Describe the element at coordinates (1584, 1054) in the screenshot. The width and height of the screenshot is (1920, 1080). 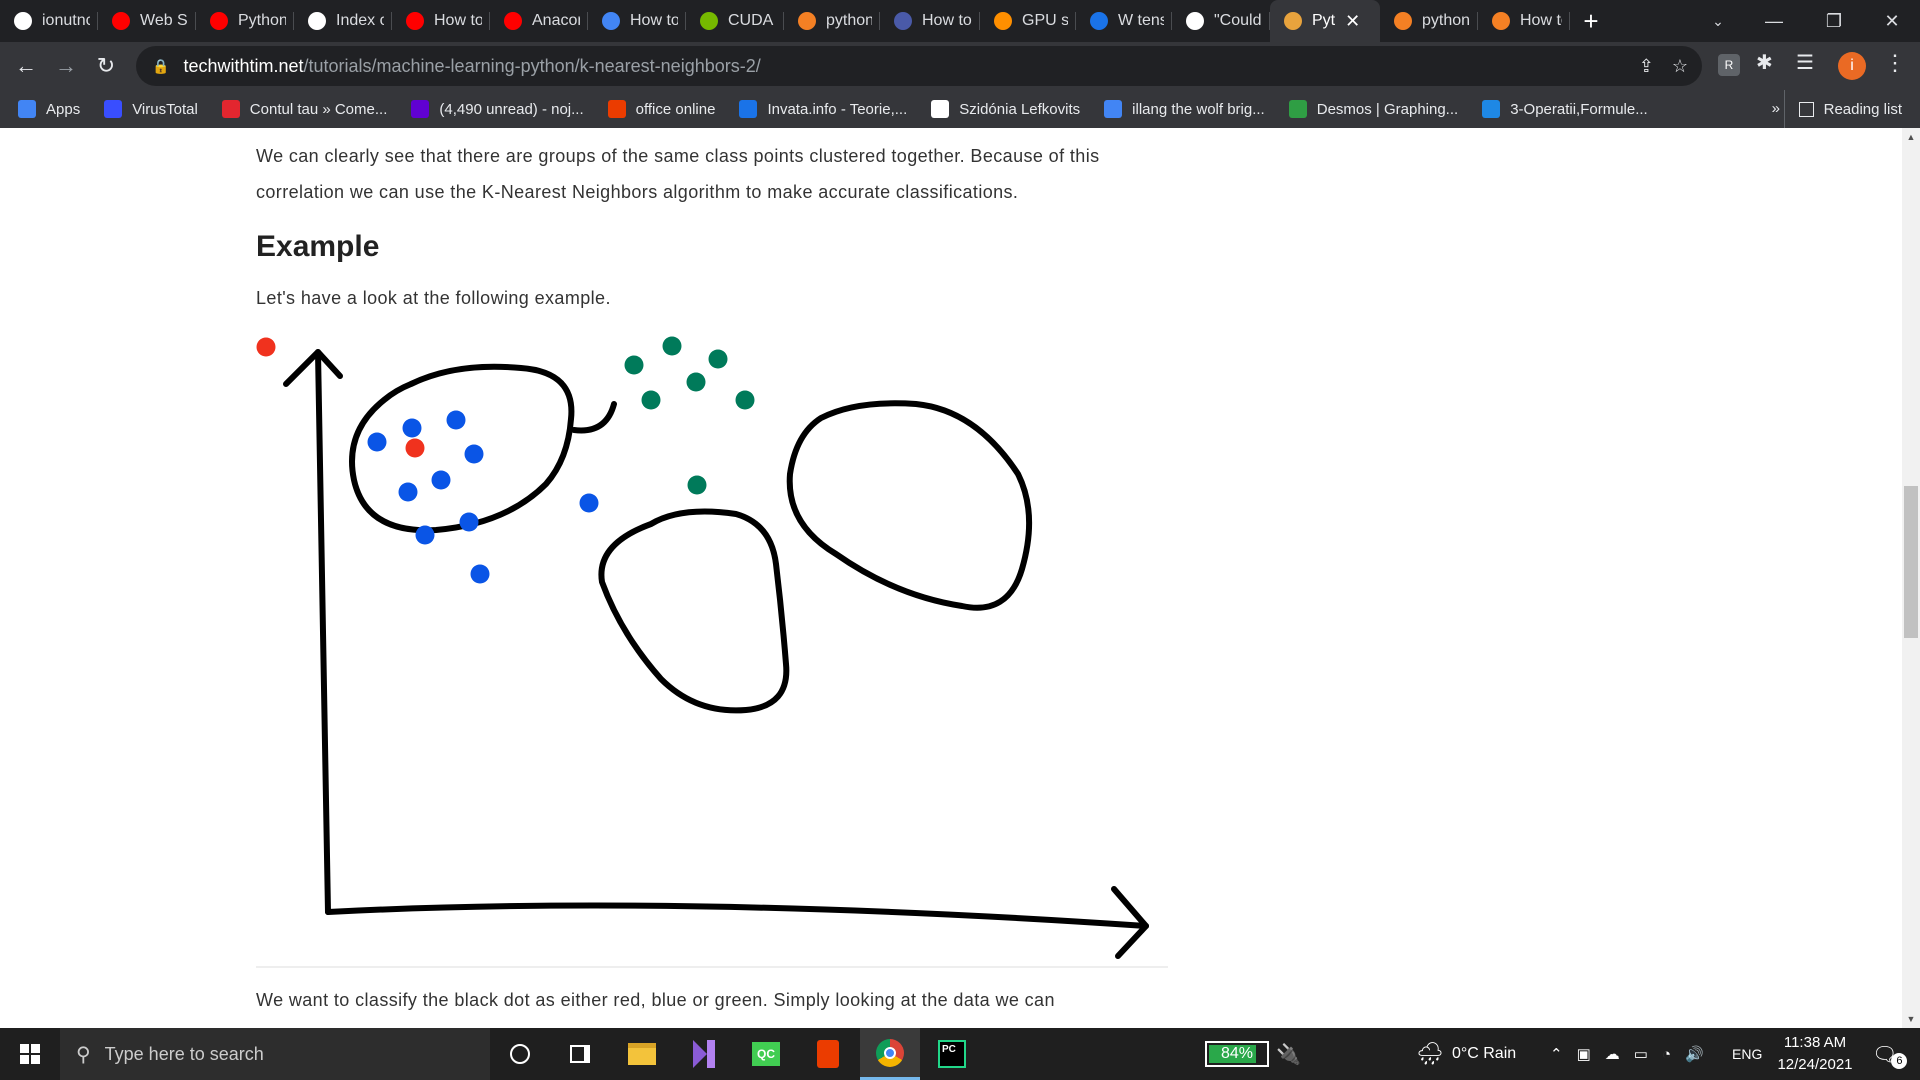
I see `meet-now-icon: ▣` at that location.